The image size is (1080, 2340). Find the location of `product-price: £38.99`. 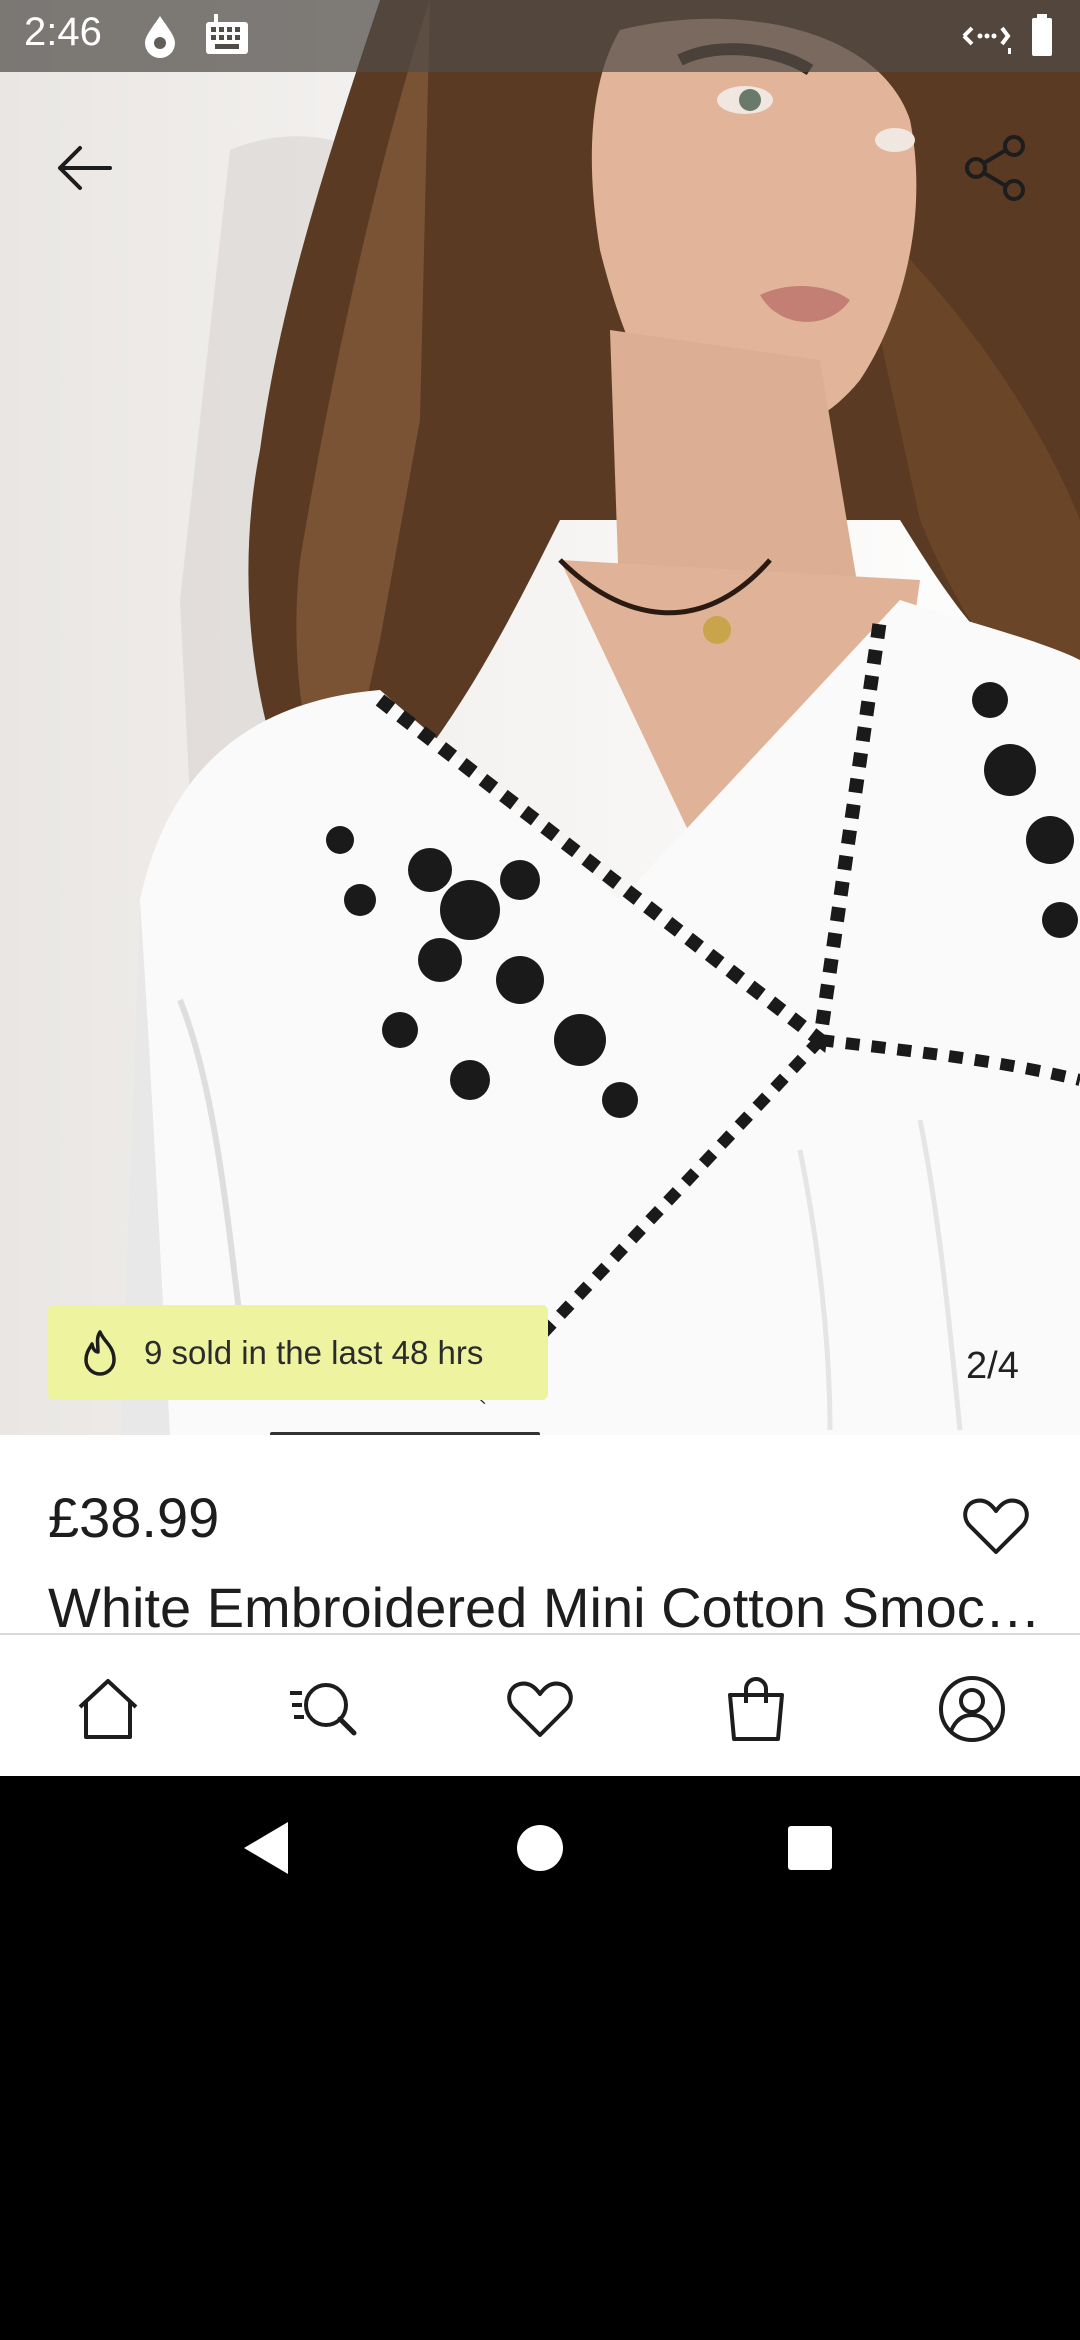

product-price: £38.99 is located at coordinates (134, 1517).